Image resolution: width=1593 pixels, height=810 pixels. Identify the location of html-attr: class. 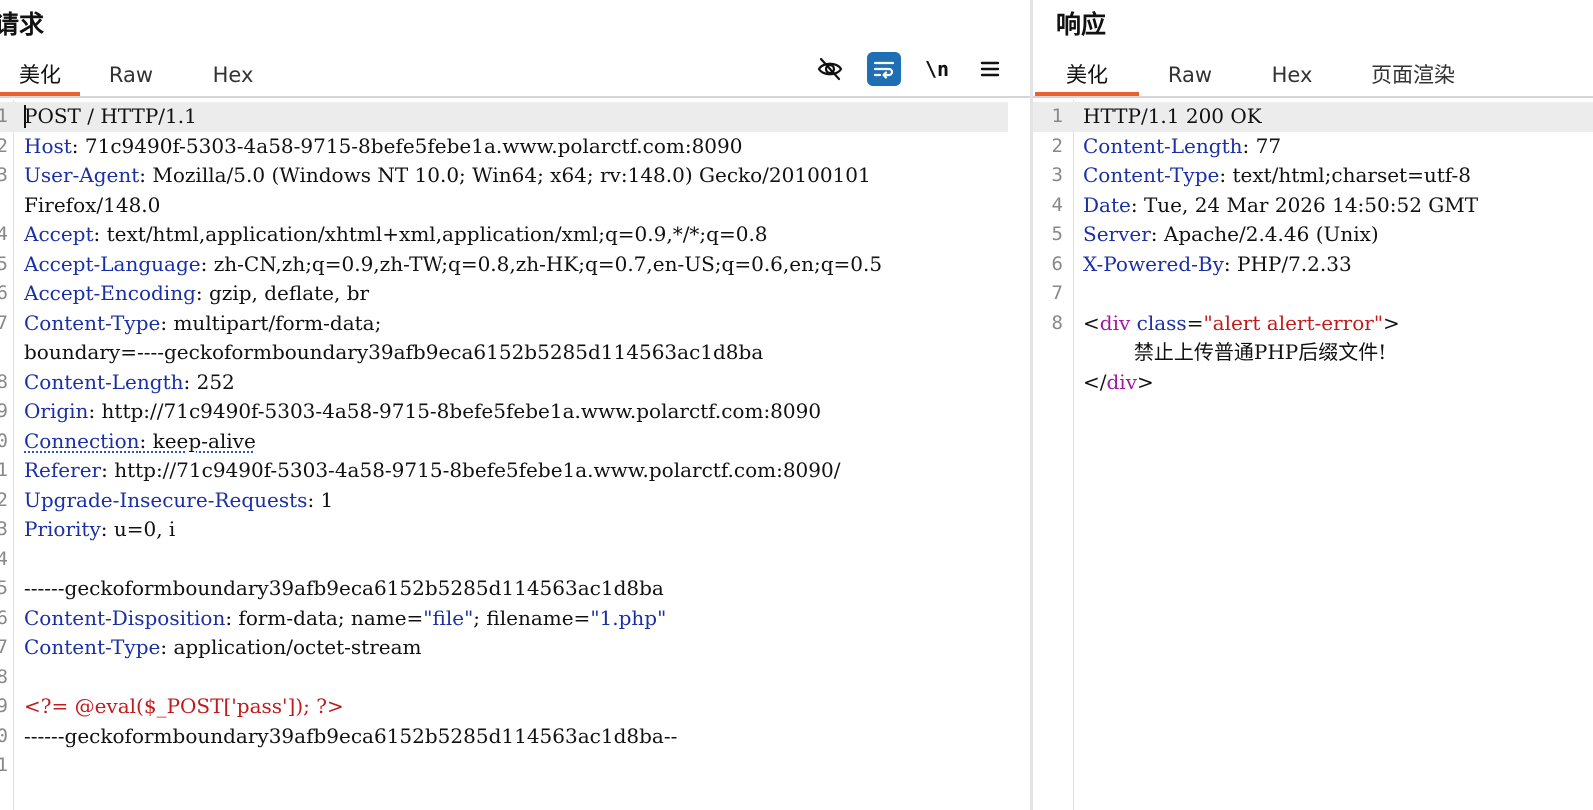
(1161, 322).